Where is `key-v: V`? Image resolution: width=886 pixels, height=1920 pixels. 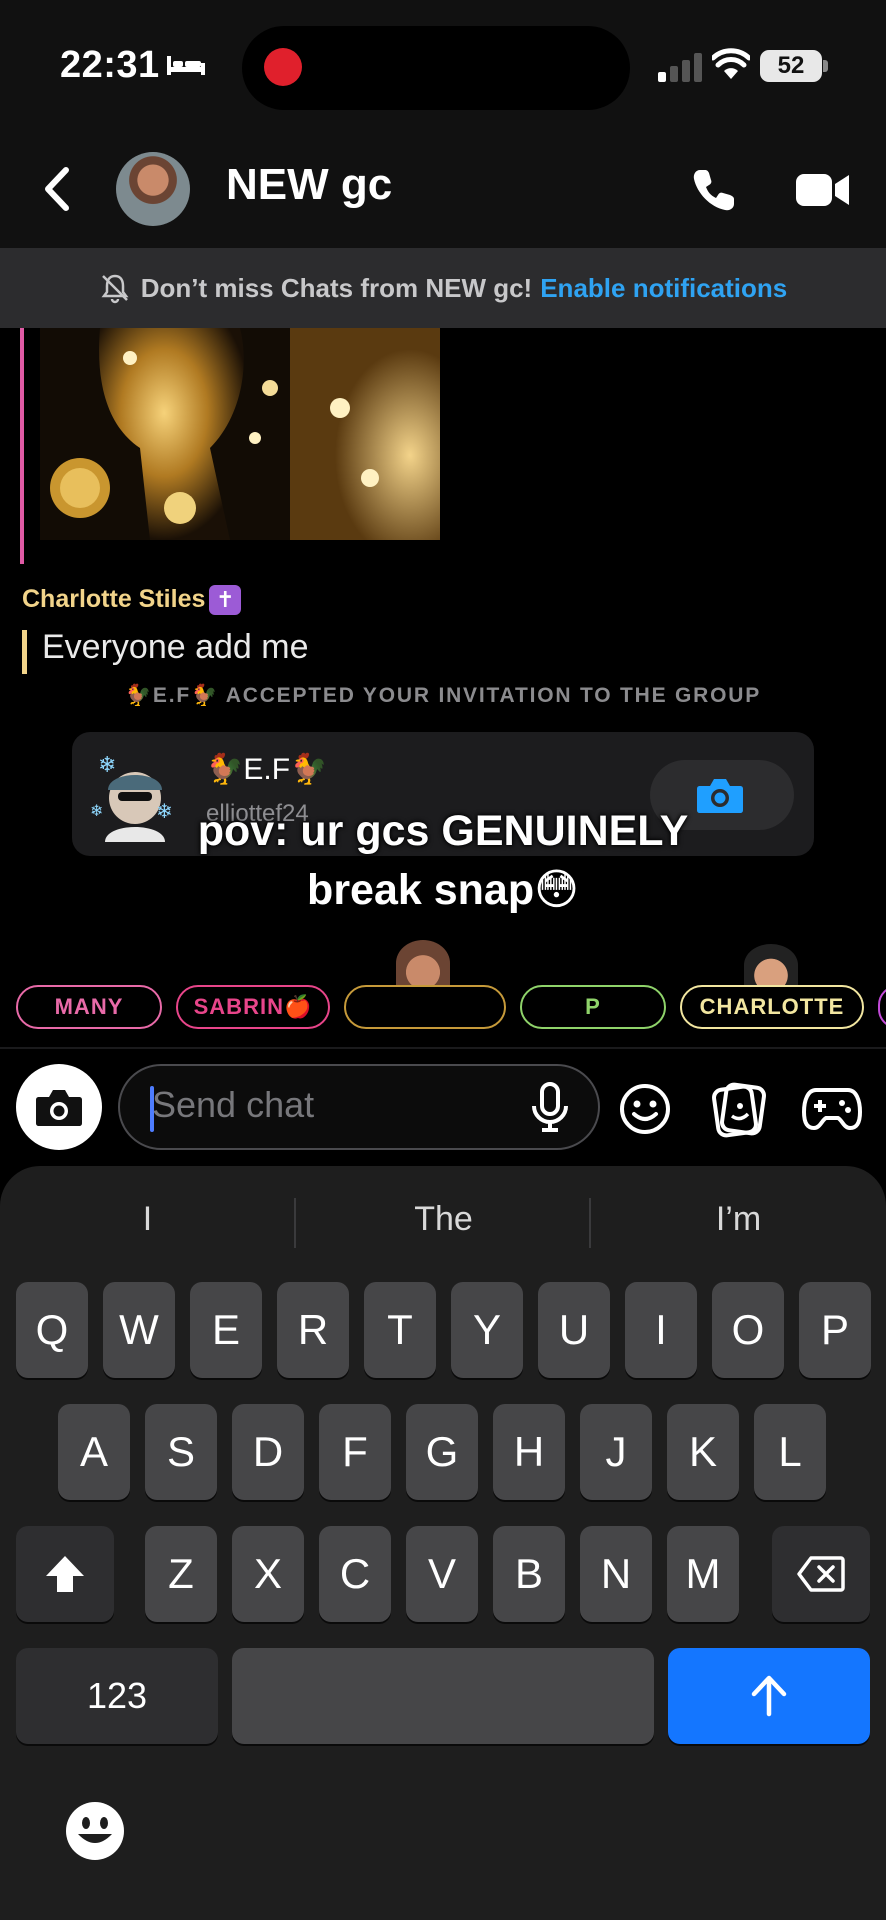 key-v: V is located at coordinates (442, 1574).